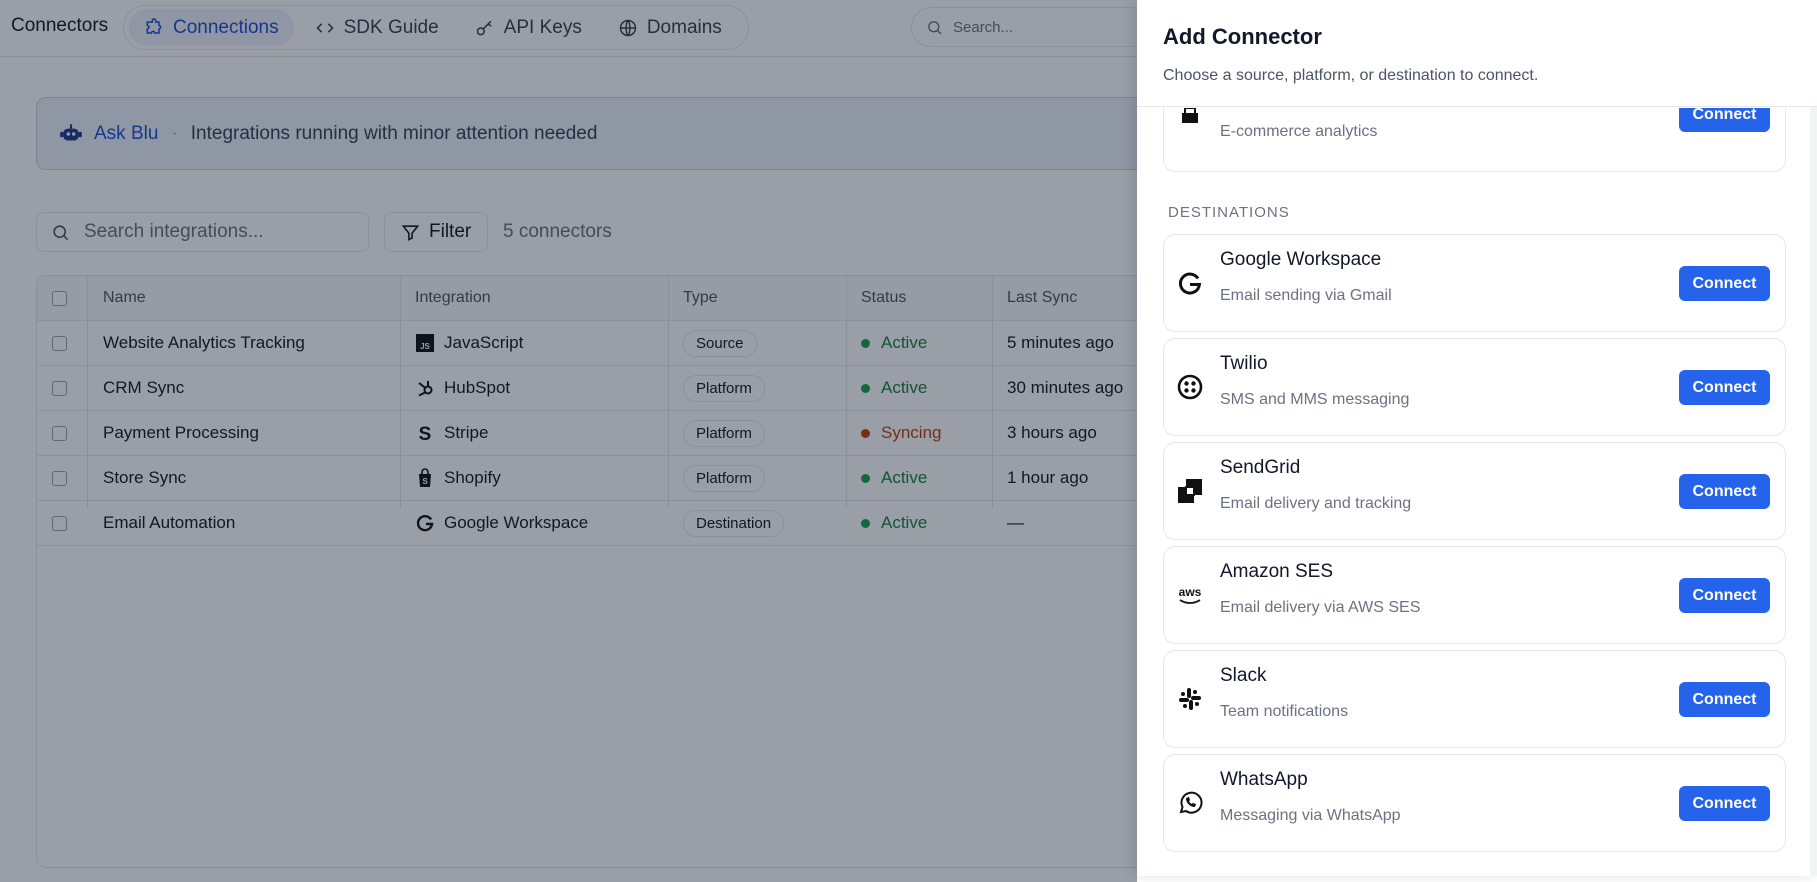 This screenshot has height=882, width=1817. What do you see at coordinates (1474, 140) in the screenshot?
I see `connector-card: E-commerce analytics Connect` at bounding box center [1474, 140].